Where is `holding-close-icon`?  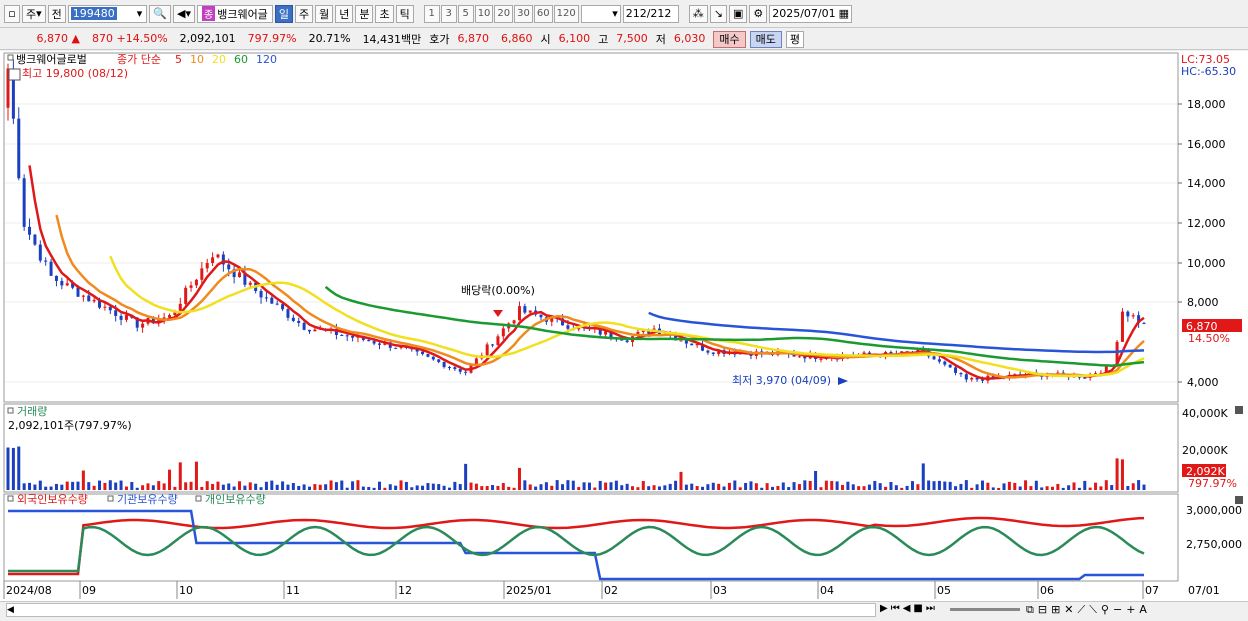 holding-close-icon is located at coordinates (1239, 500).